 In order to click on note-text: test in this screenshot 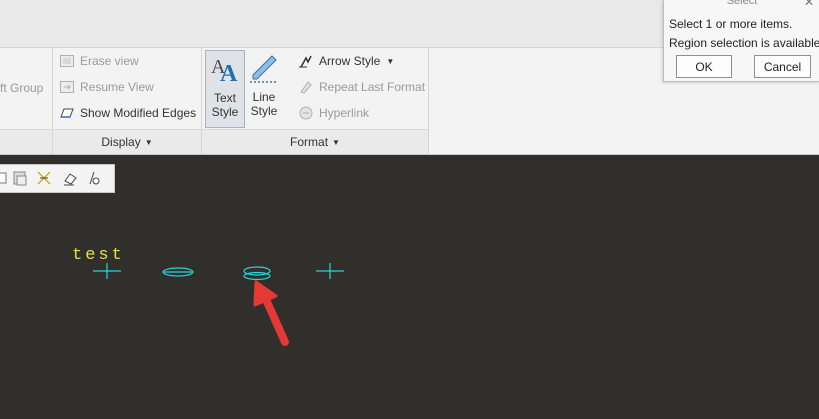, I will do `click(98, 255)`.